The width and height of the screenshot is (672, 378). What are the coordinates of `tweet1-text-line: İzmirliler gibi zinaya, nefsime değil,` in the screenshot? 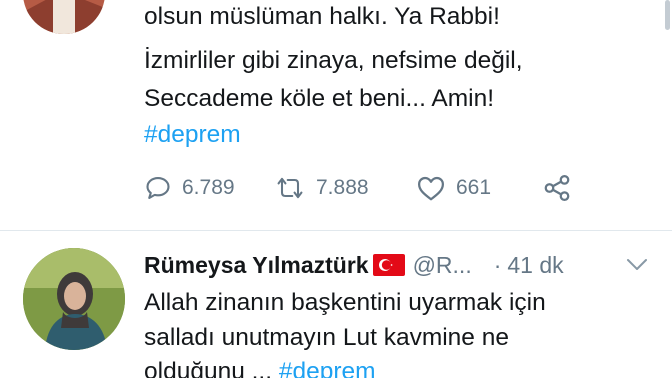 It's located at (333, 60).